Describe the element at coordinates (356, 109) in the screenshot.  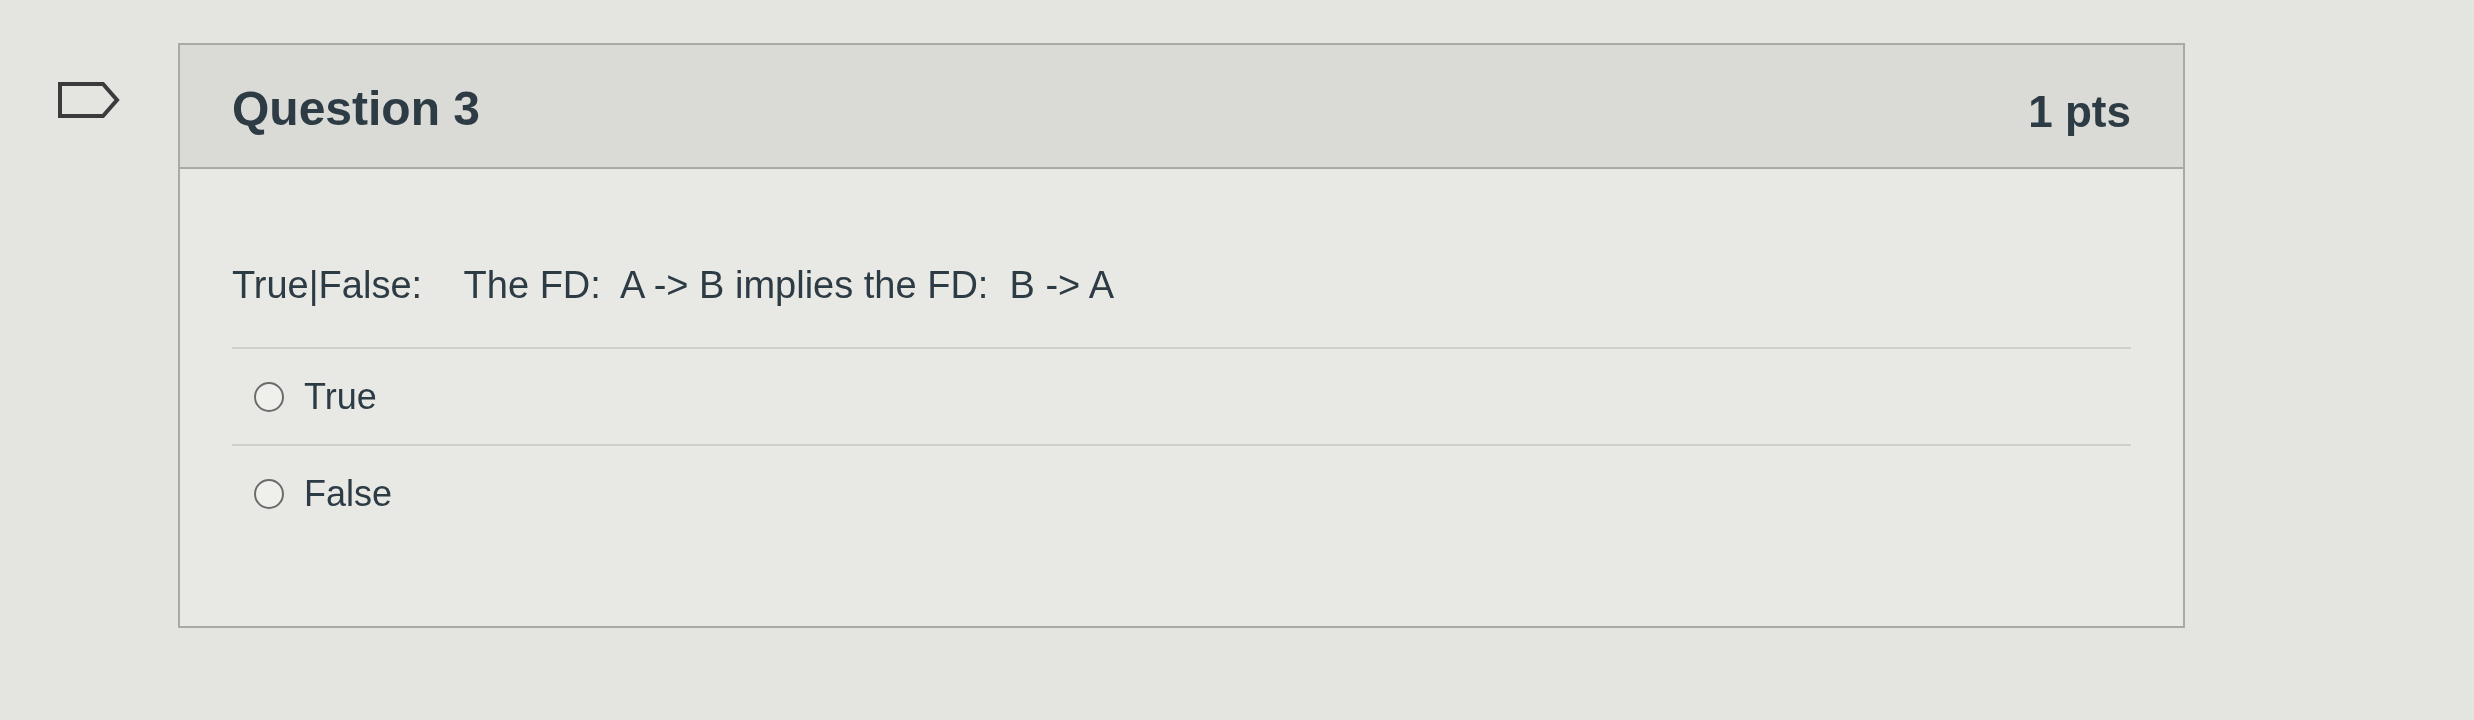
I see `question-title: Question 3` at that location.